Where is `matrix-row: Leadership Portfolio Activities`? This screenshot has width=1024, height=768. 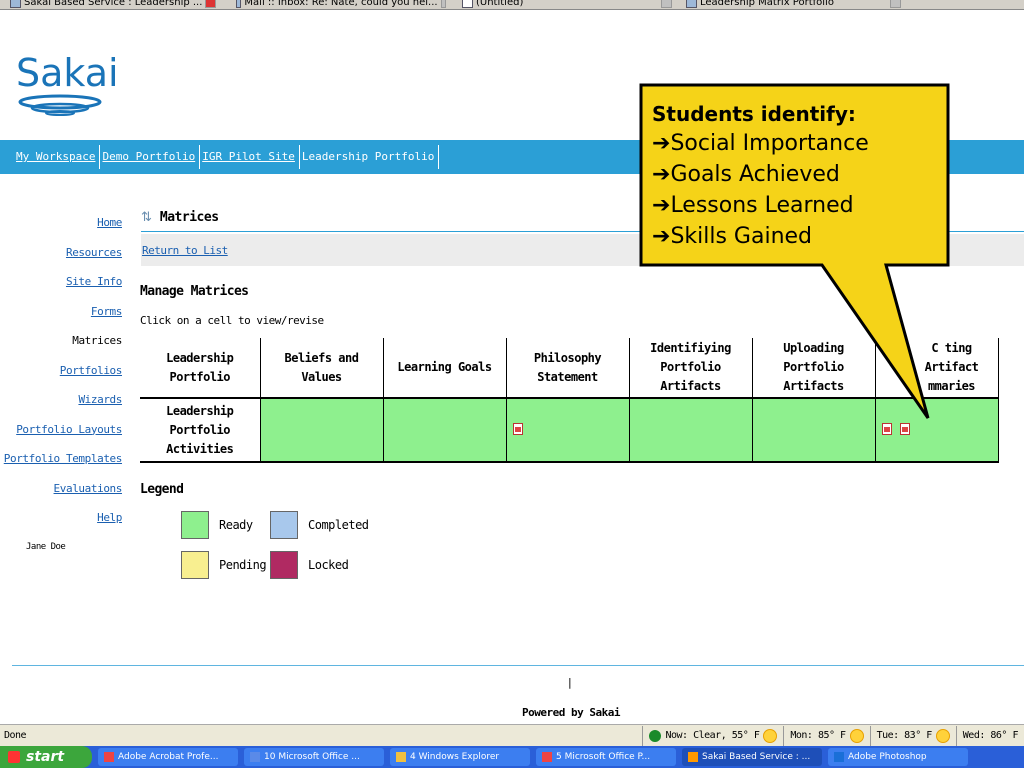 matrix-row: Leadership Portfolio Activities is located at coordinates (569, 430).